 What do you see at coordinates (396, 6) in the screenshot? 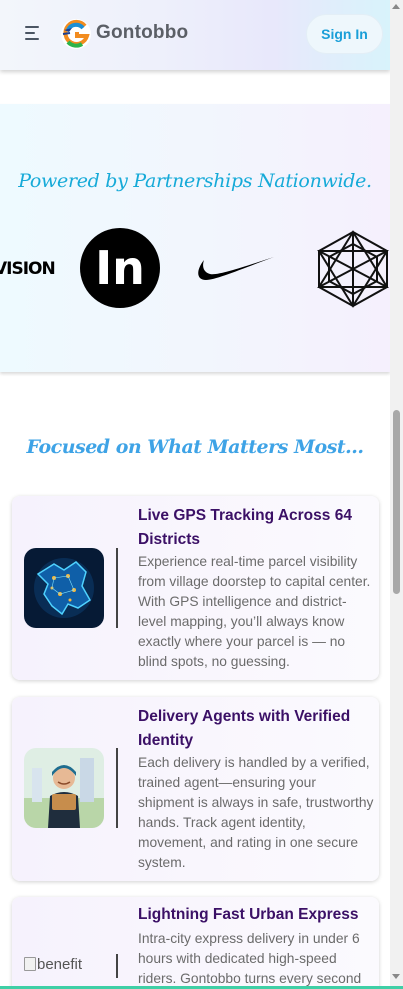
I see `scroll-up-arrow-icon` at bounding box center [396, 6].